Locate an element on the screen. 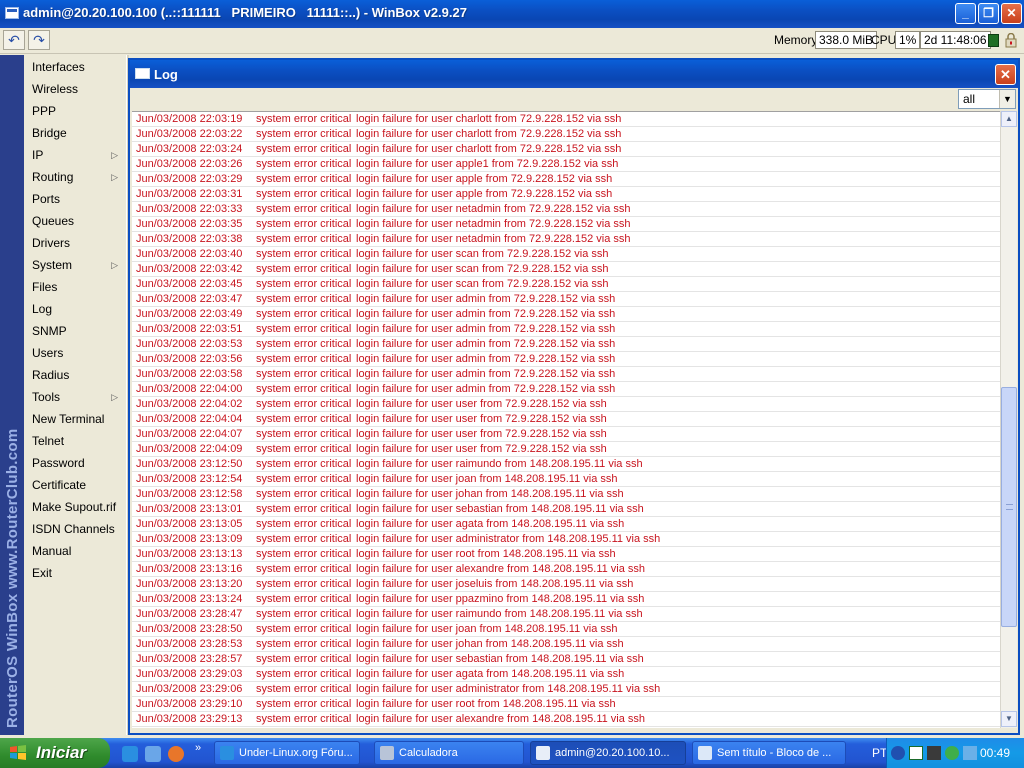  menu-item-routing: Routing ▷ is located at coordinates (74, 177).